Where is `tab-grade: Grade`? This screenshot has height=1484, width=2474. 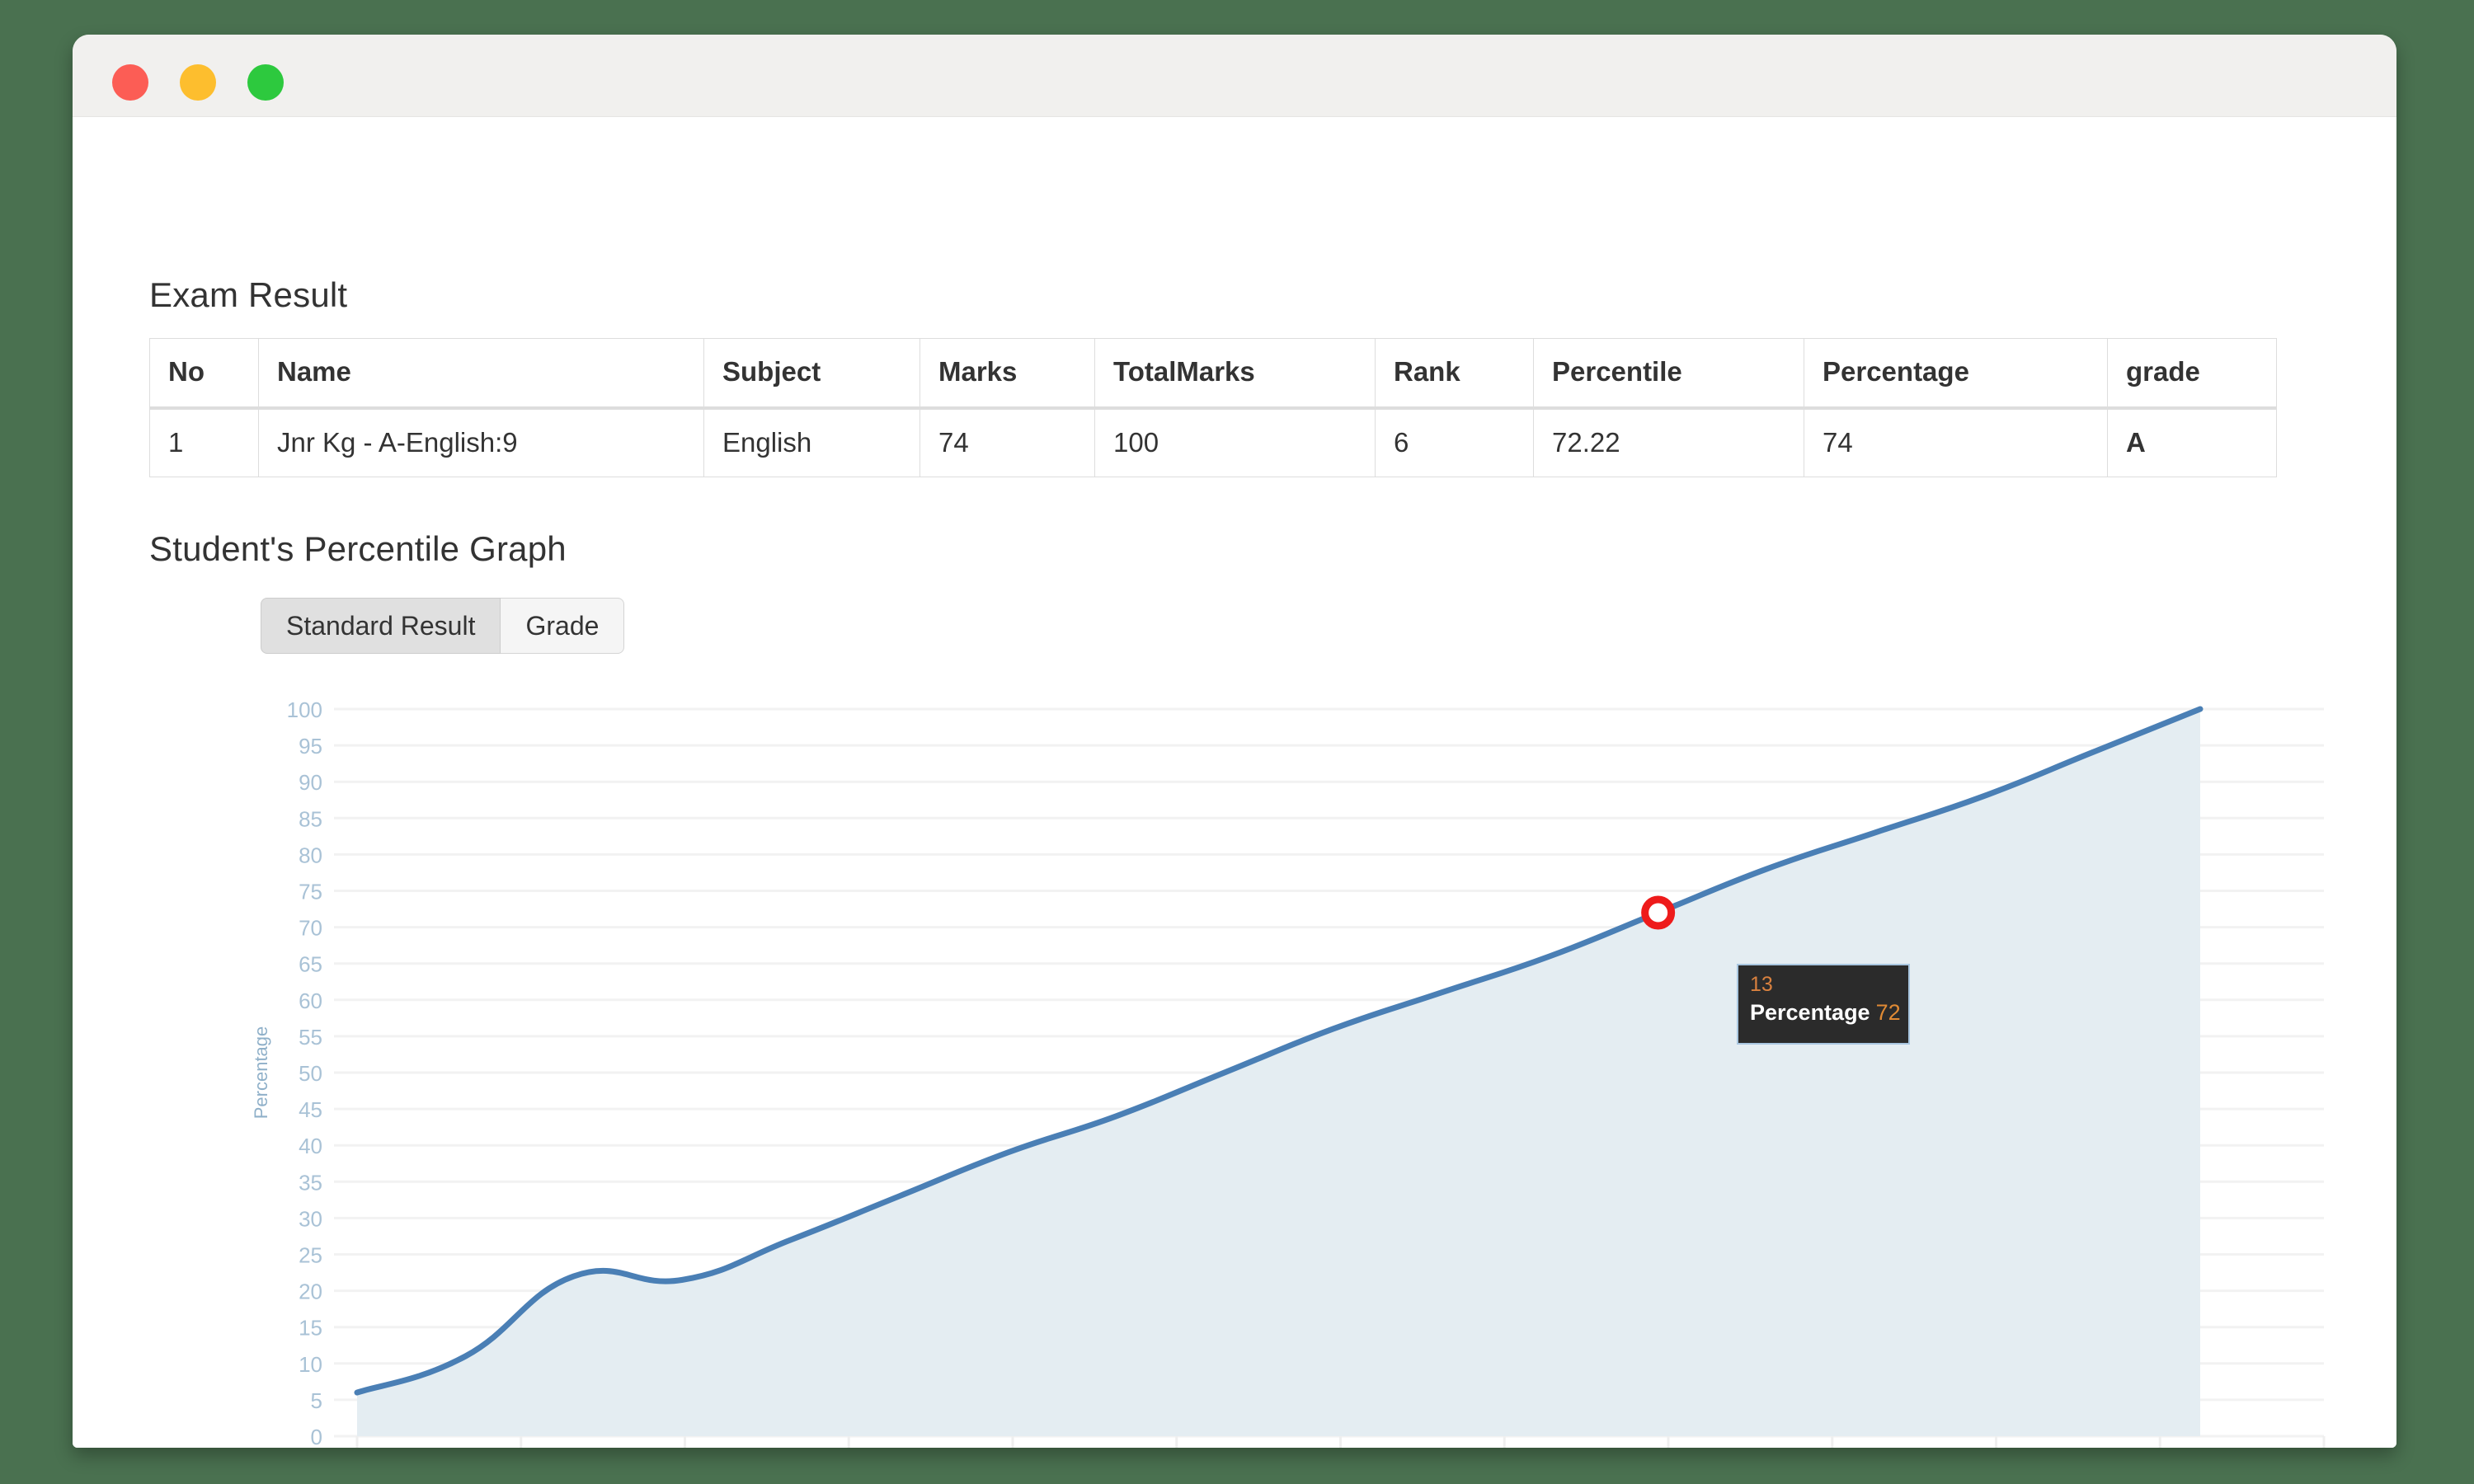 tab-grade: Grade is located at coordinates (563, 626).